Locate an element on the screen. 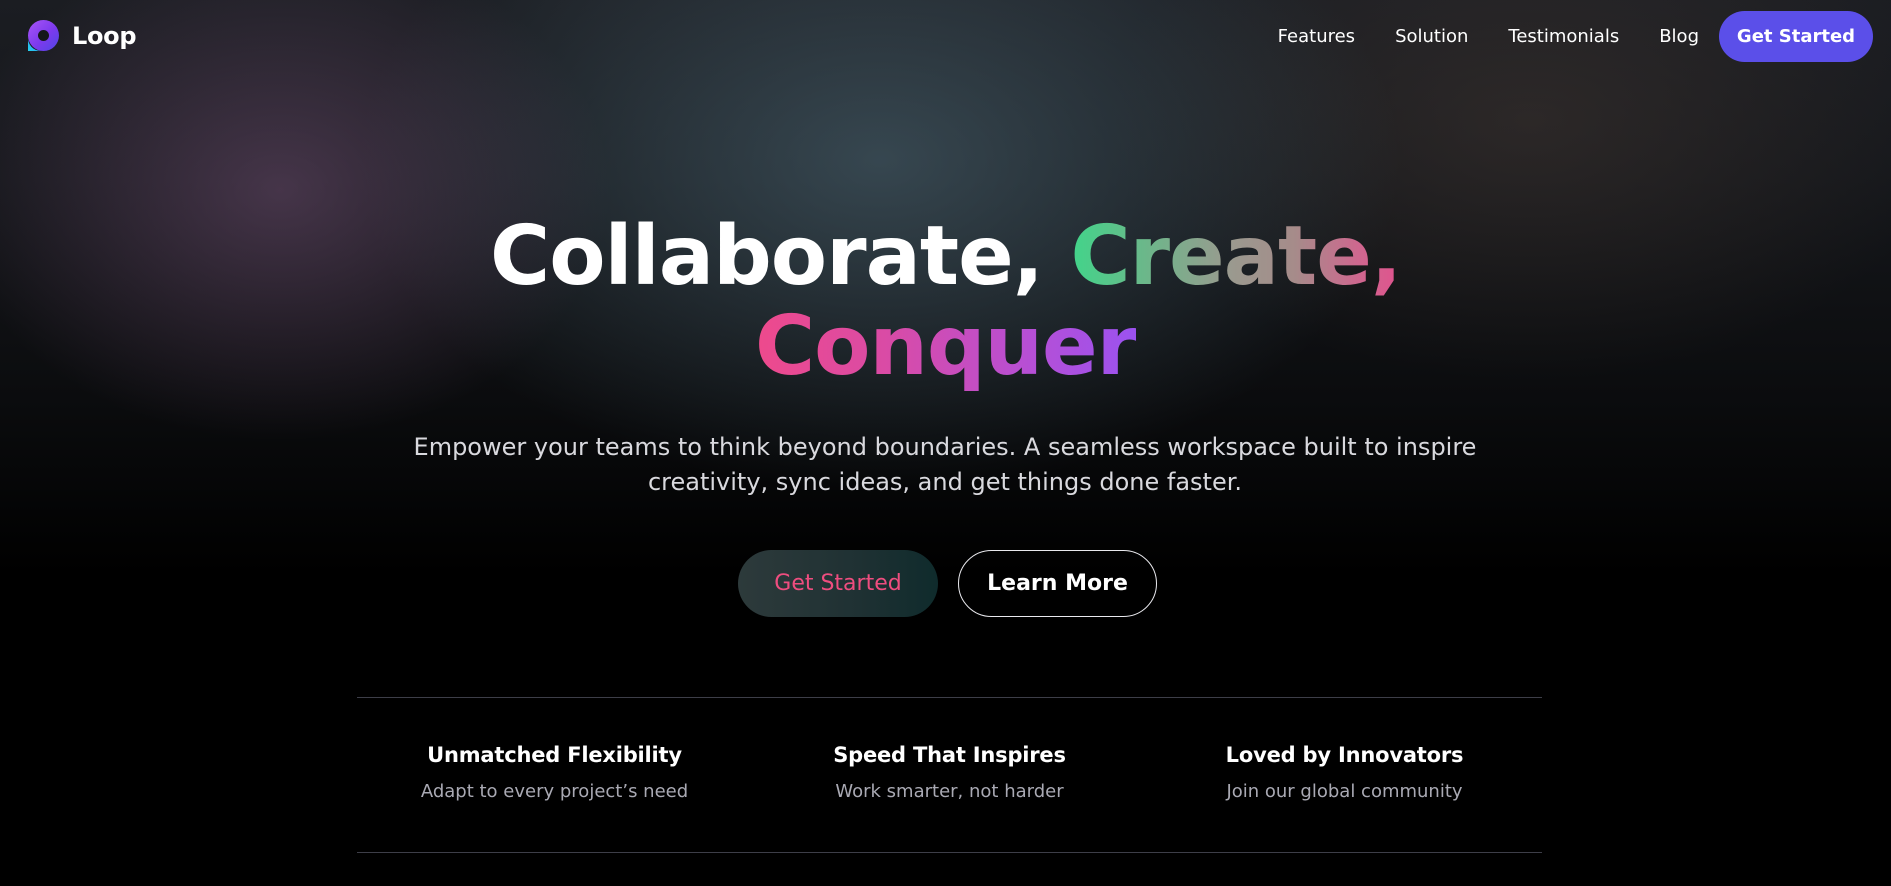 This screenshot has width=1891, height=886. feature-description: Adapt to every project’s need is located at coordinates (554, 791).